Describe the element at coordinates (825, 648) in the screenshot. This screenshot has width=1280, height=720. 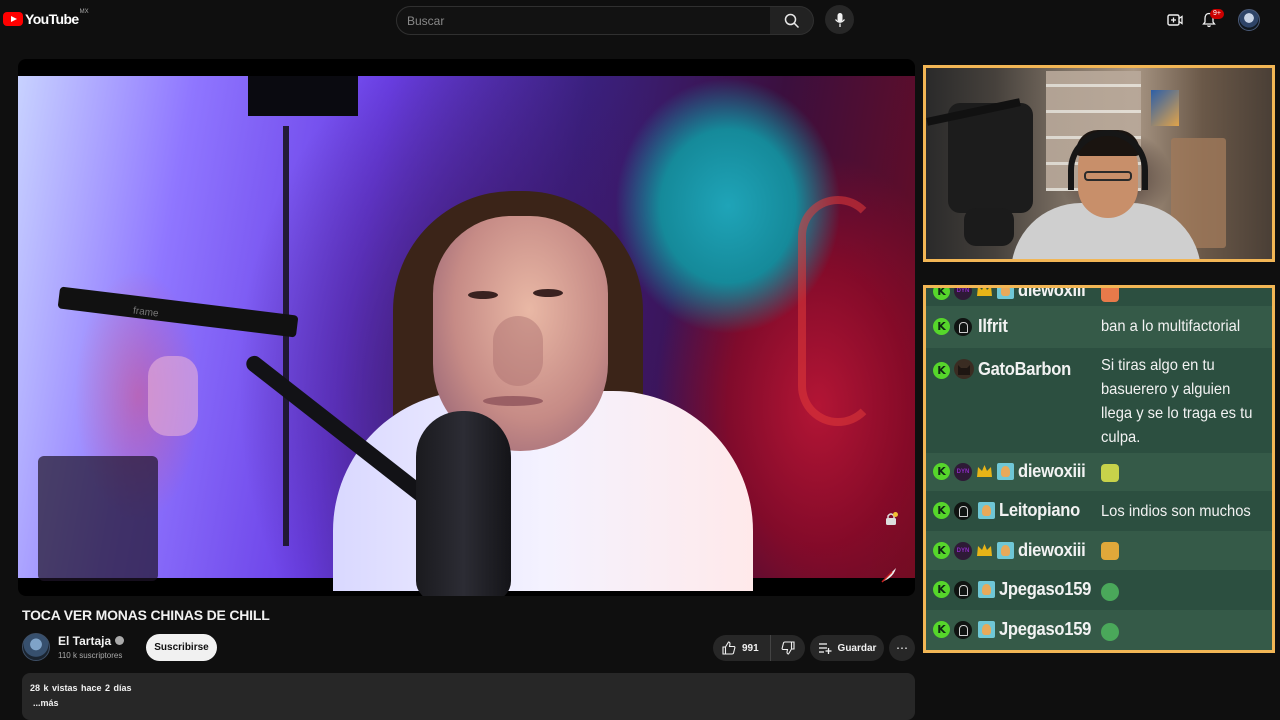
I see `playlist-add-icon` at that location.